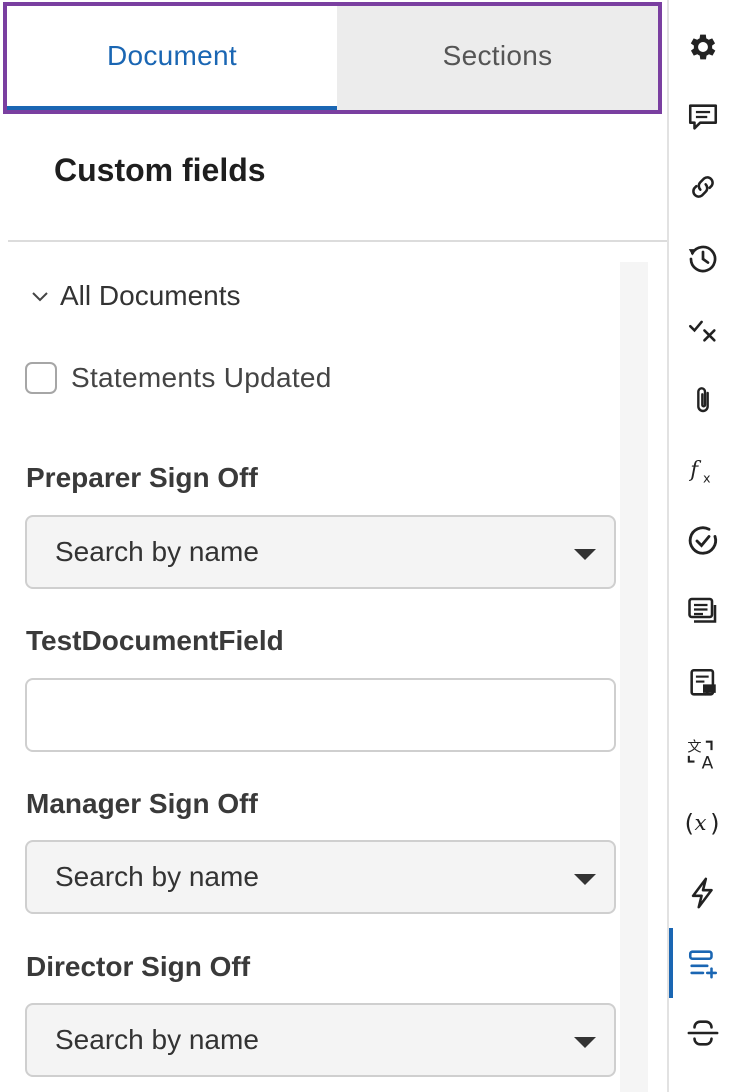 The image size is (736, 1092). I want to click on connect-icon, so click(702, 1033).